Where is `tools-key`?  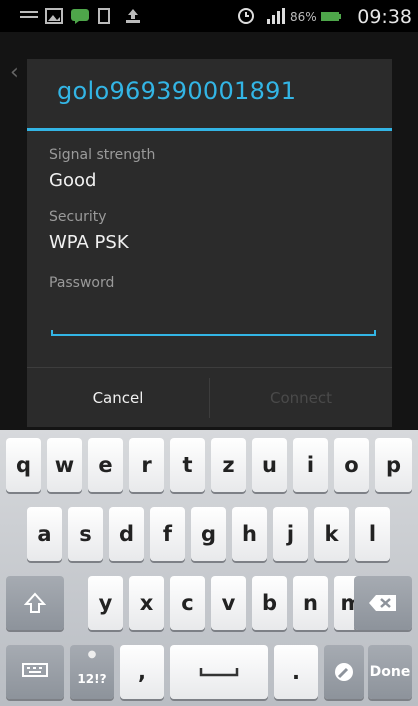
tools-key is located at coordinates (344, 672).